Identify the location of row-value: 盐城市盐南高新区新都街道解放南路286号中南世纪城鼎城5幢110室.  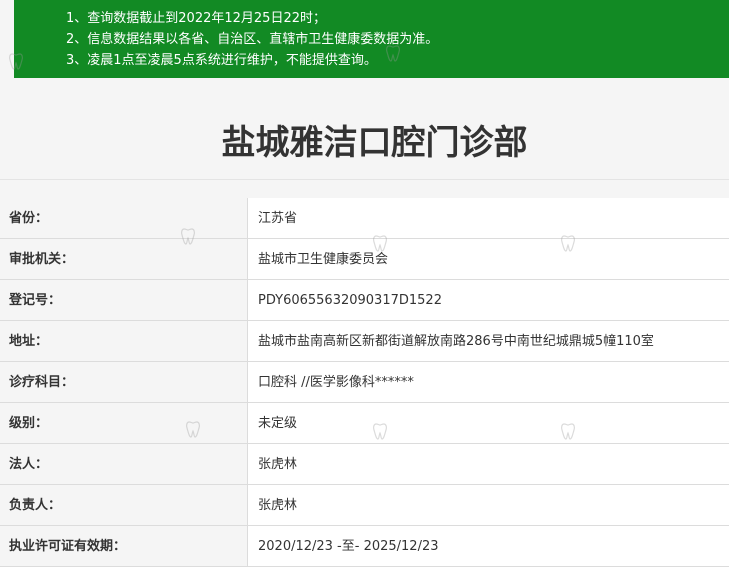
(488, 341).